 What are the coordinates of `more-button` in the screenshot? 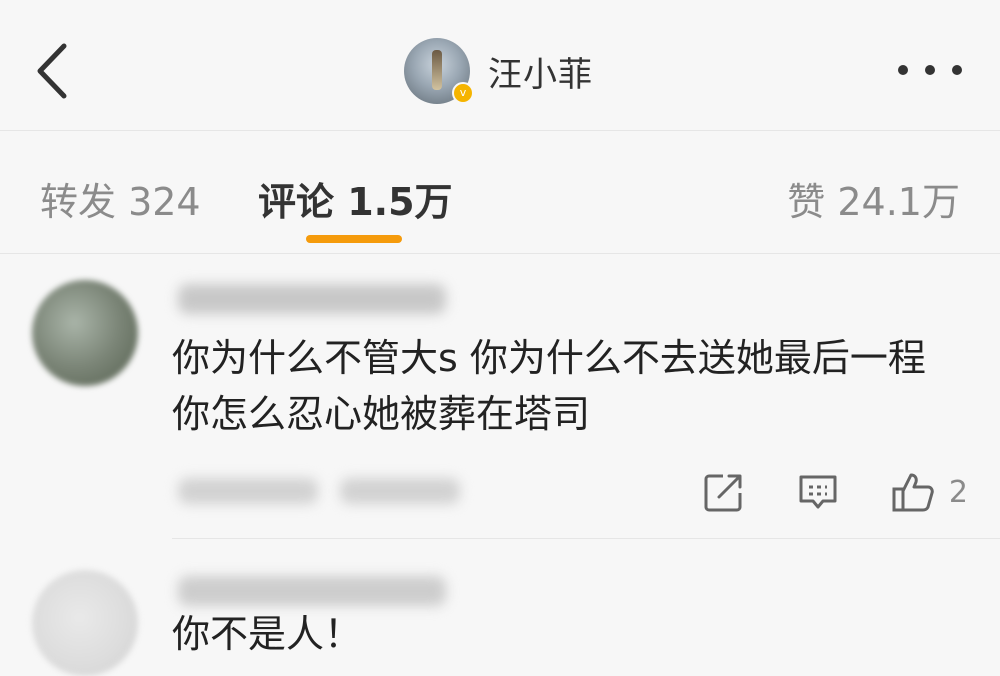 It's located at (930, 70).